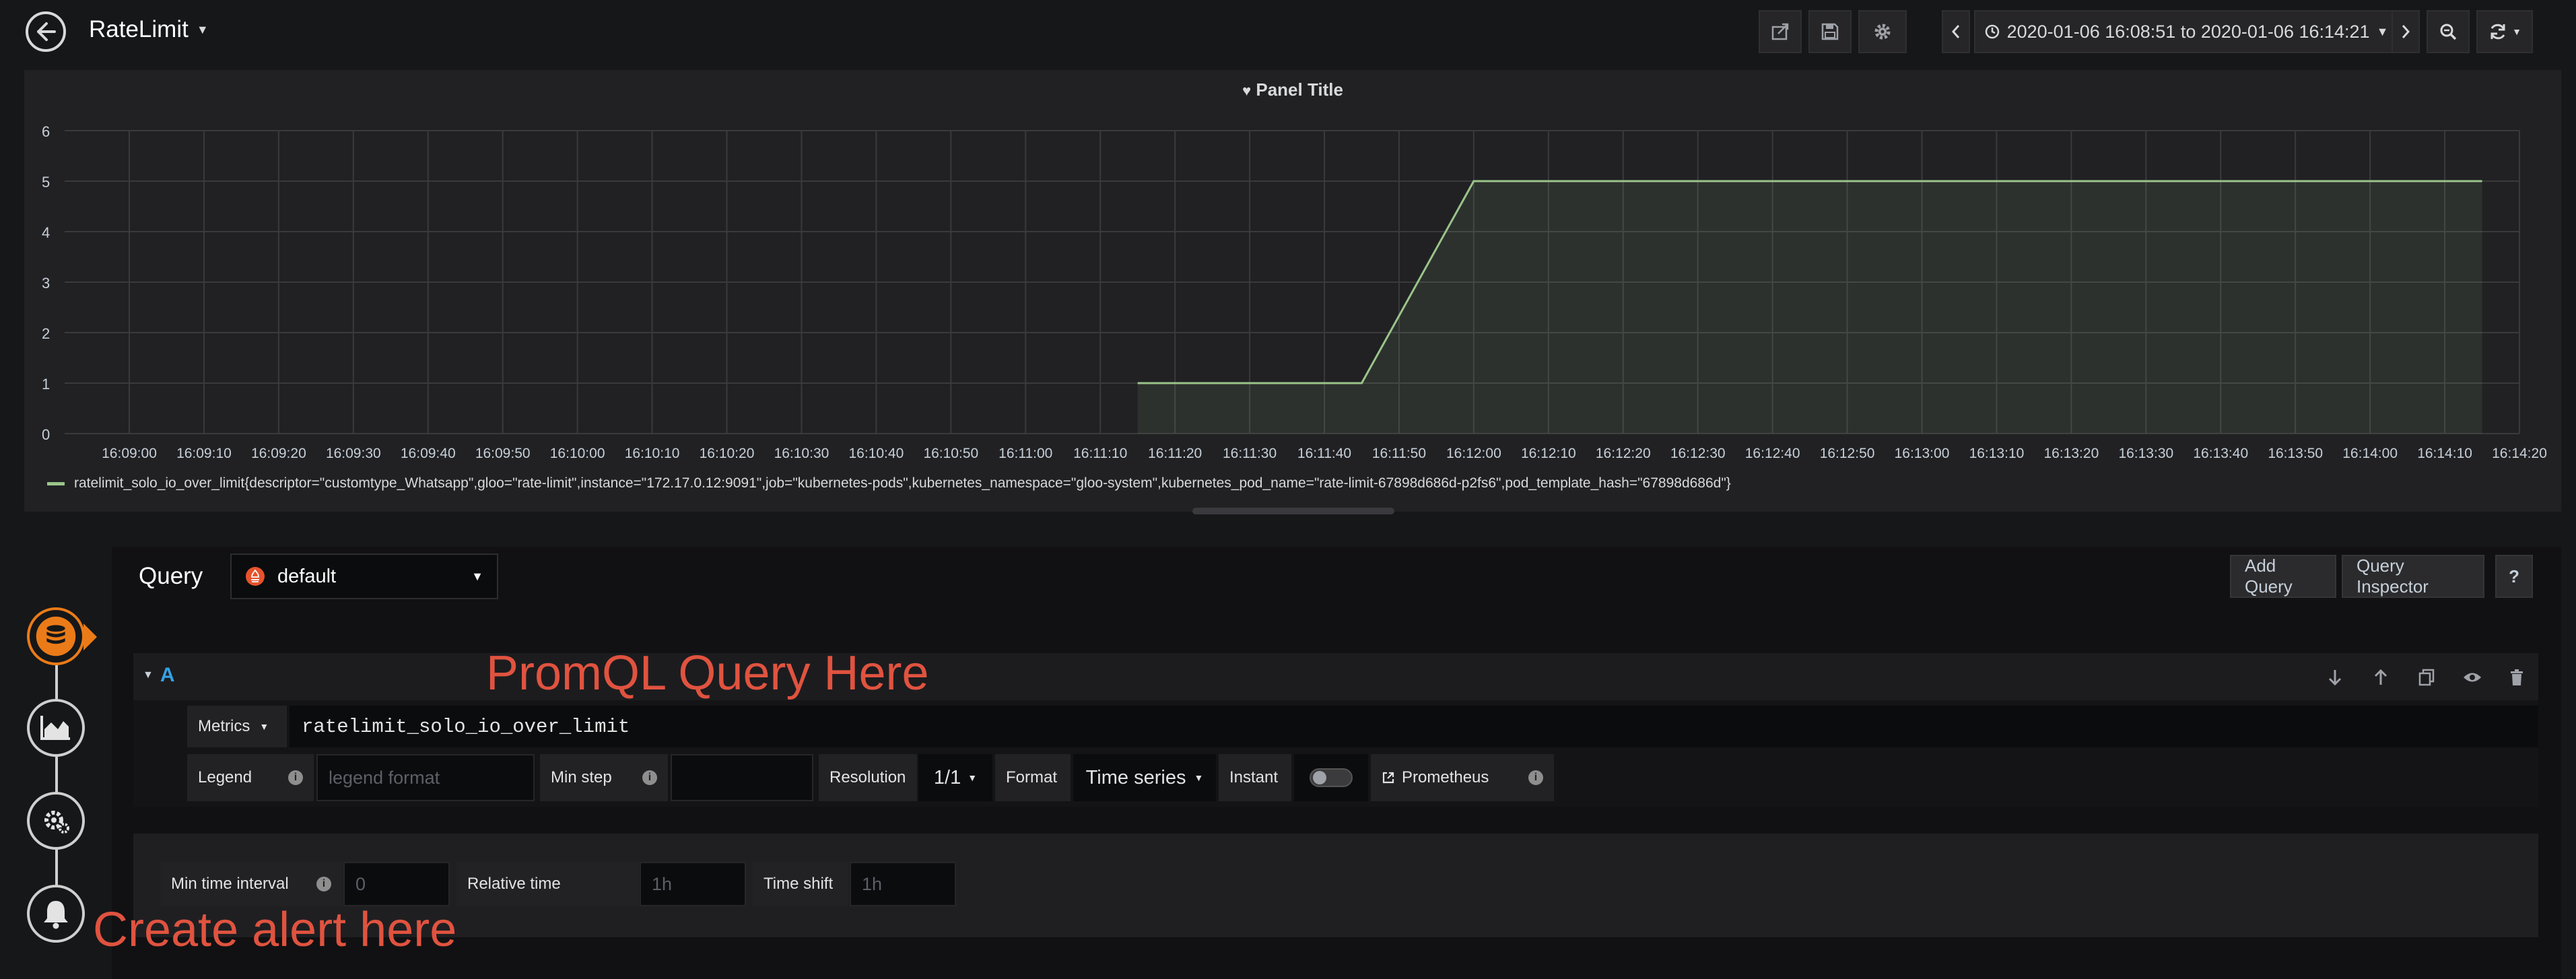 Image resolution: width=2576 pixels, height=979 pixels. What do you see at coordinates (1135, 777) in the screenshot?
I see `format-value: Time series` at bounding box center [1135, 777].